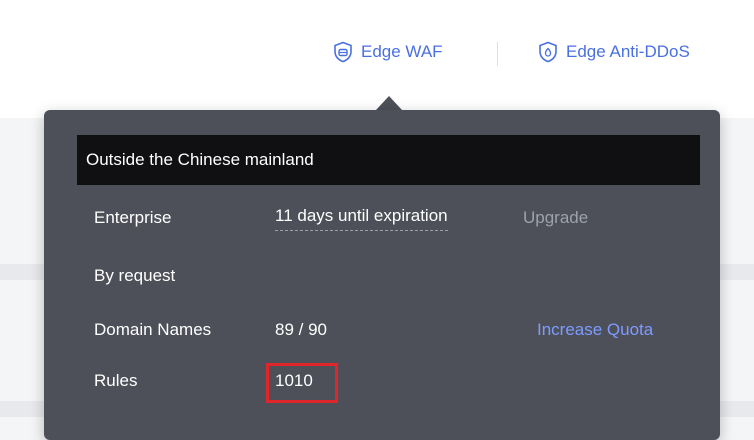 This screenshot has height=440, width=754. I want to click on nav-divider, so click(497, 54).